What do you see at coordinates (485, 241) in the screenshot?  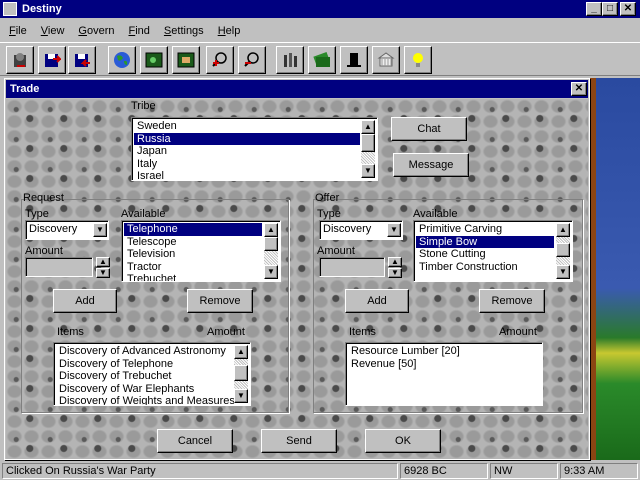 I see `offer-available-item: Simple Bow` at bounding box center [485, 241].